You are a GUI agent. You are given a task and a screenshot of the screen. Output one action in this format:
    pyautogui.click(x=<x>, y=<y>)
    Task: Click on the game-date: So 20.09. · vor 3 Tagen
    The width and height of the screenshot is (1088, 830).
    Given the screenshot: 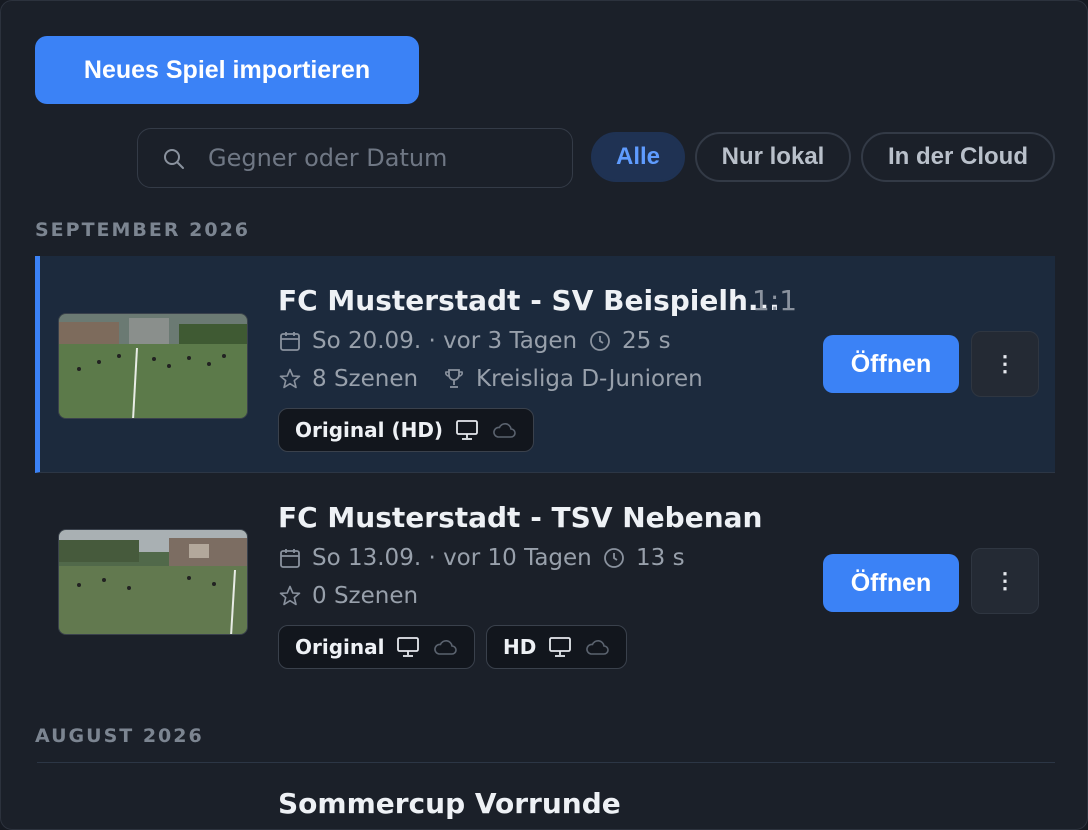 What is the action you would take?
    pyautogui.click(x=427, y=341)
    